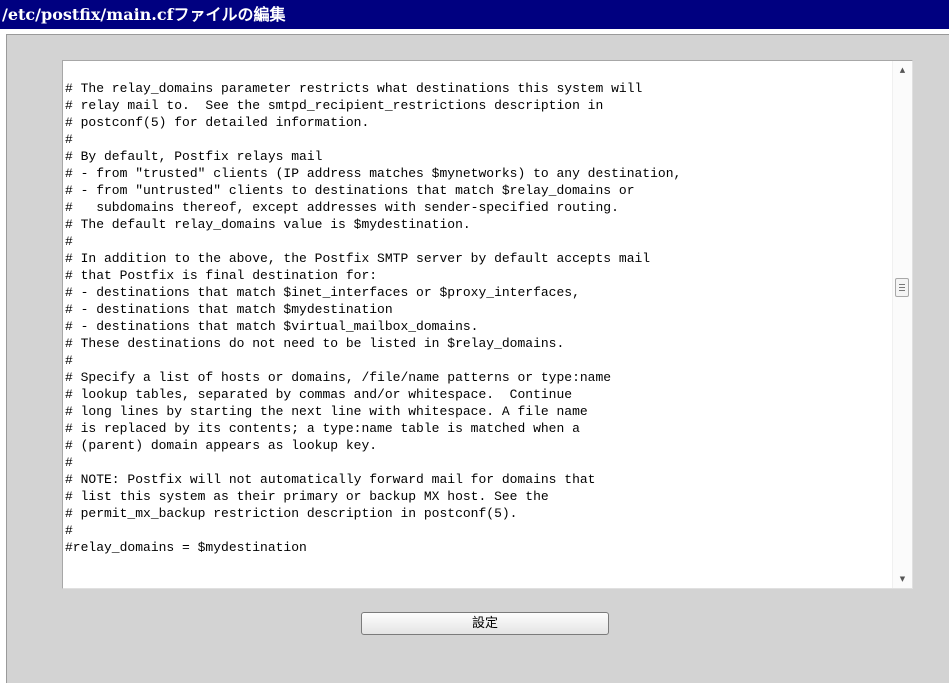 The height and width of the screenshot is (683, 949). I want to click on scrollbar-thumb, so click(902, 287).